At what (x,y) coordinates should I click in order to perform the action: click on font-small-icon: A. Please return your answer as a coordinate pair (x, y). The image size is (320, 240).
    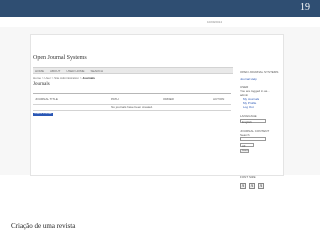
    Looking at the image, I should click on (243, 186).